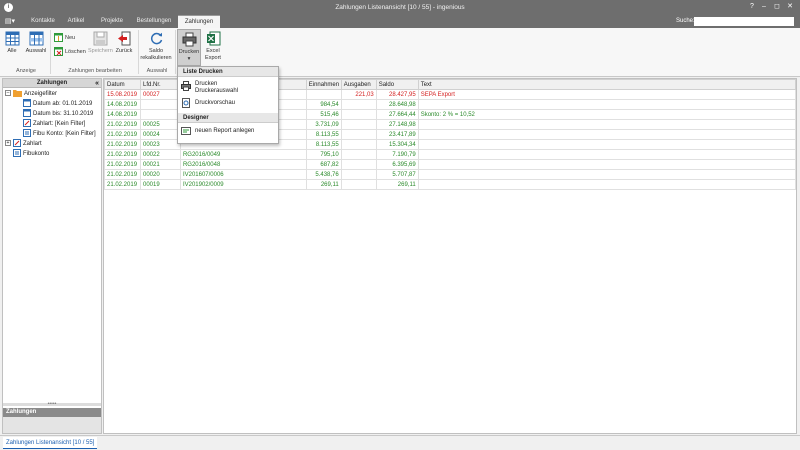 This screenshot has width=800, height=450. I want to click on close-icon: ✕, so click(790, 7).